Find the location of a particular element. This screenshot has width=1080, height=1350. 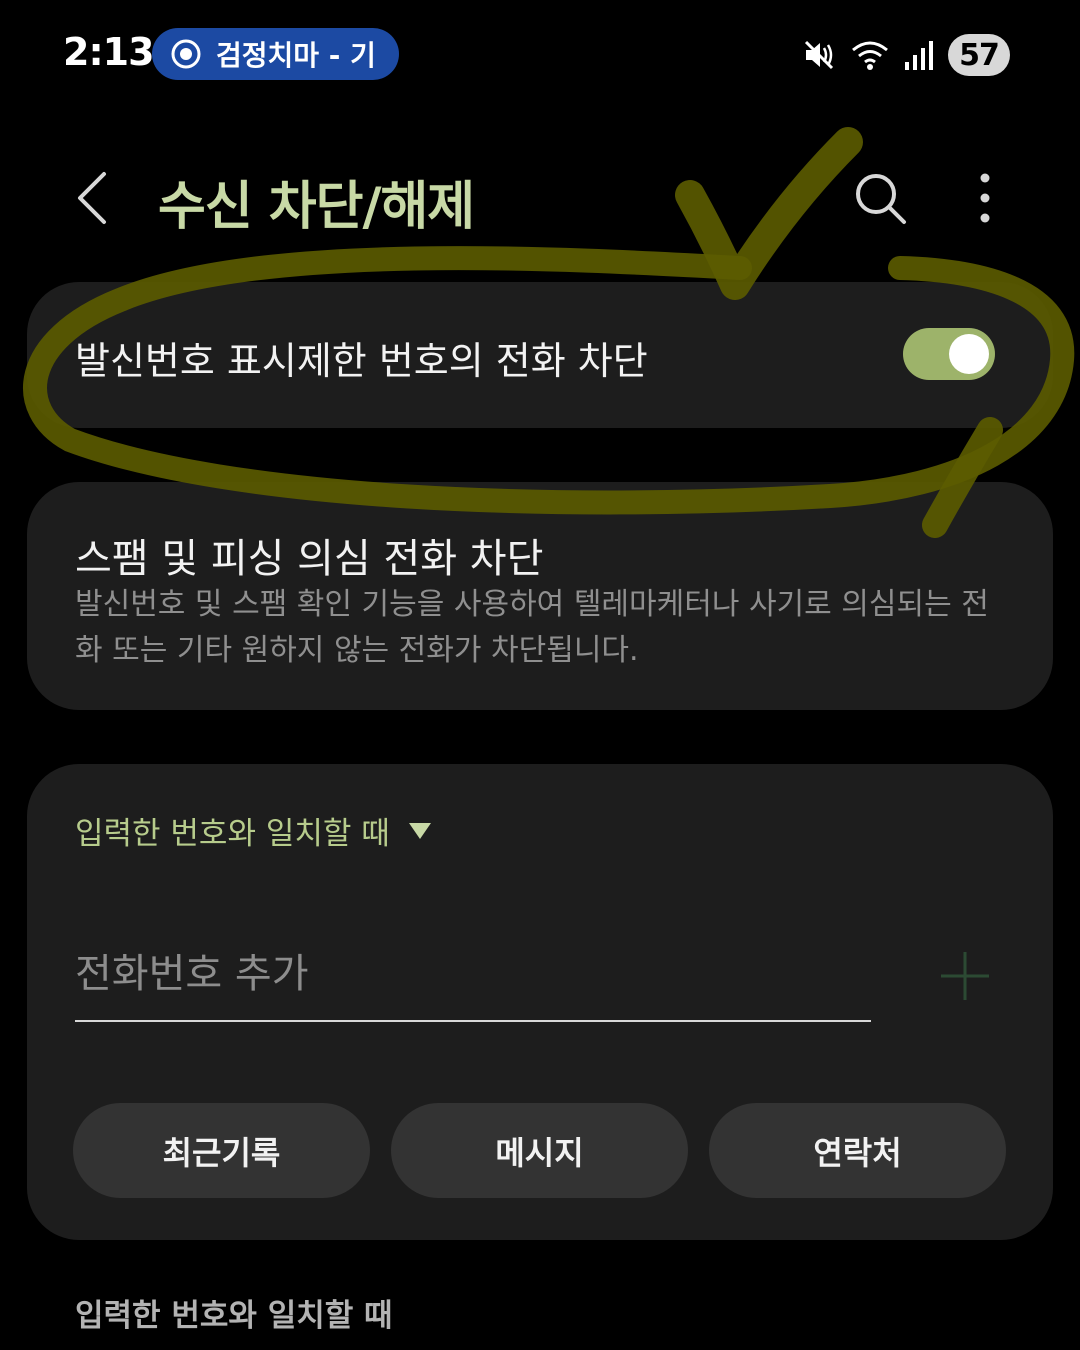

dropdown-arrow-icon is located at coordinates (419, 830).